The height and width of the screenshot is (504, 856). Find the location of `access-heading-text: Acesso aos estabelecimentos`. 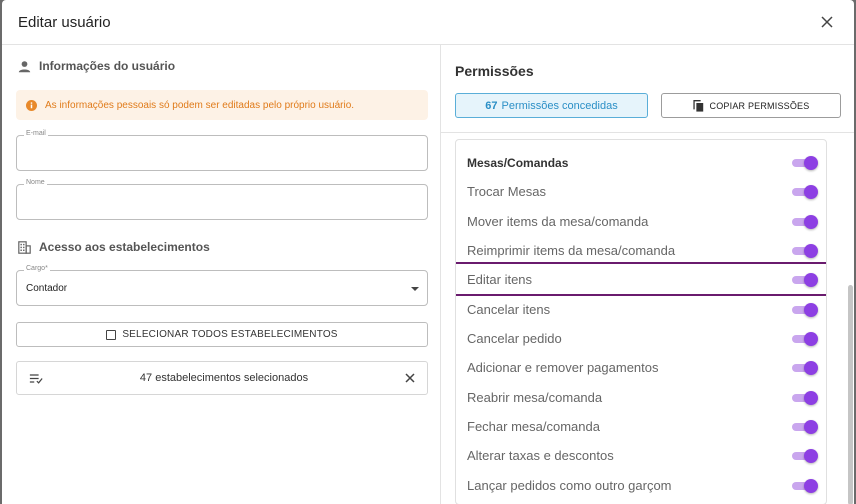

access-heading-text: Acesso aos estabelecimentos is located at coordinates (124, 247).